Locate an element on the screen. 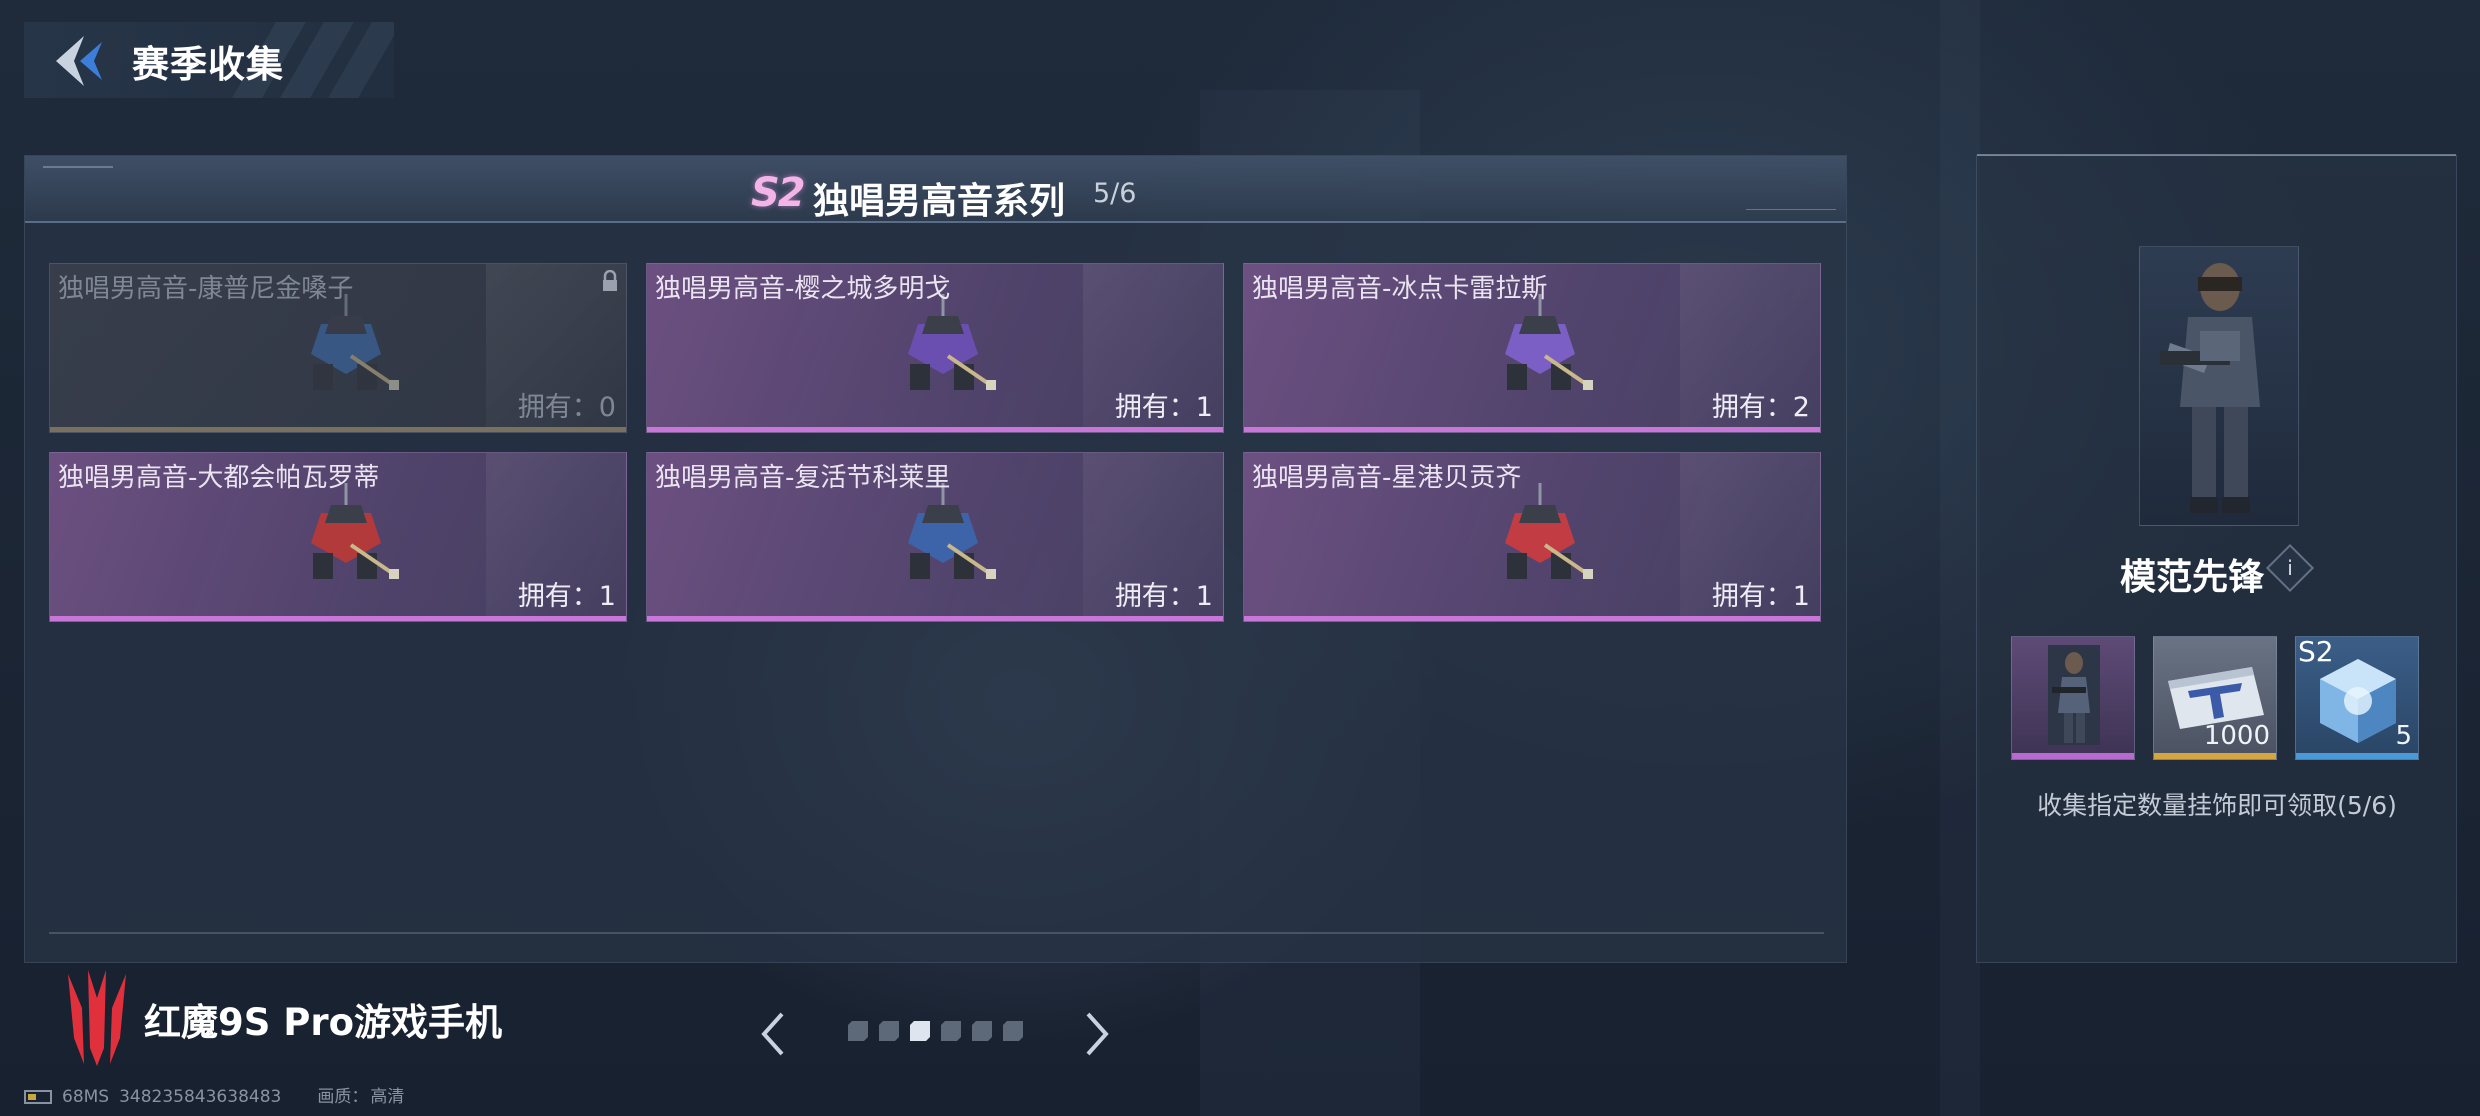 This screenshot has height=1116, width=2480. reward-description: 收集指定数量挂饰即可领取(5/6) is located at coordinates (2217, 805).